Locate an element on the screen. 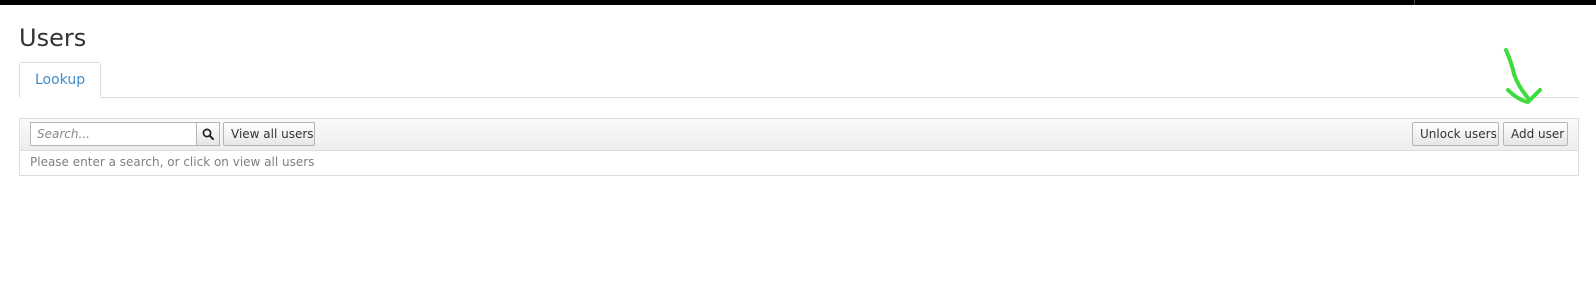  tab-lookup: Lookup is located at coordinates (60, 80).